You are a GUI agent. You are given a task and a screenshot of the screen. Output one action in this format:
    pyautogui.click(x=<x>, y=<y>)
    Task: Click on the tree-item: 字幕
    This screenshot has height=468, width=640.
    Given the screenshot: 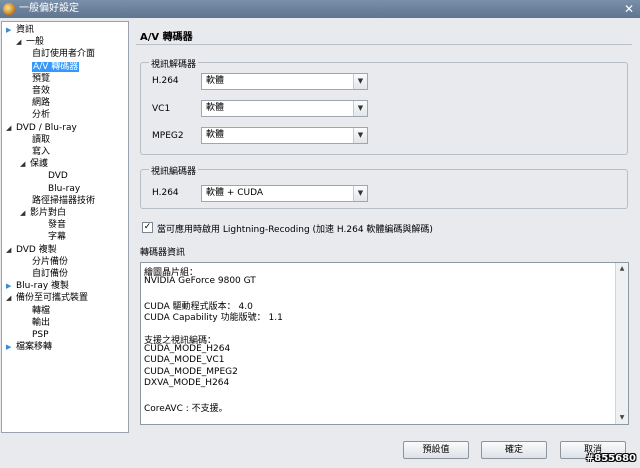 What is the action you would take?
    pyautogui.click(x=57, y=237)
    